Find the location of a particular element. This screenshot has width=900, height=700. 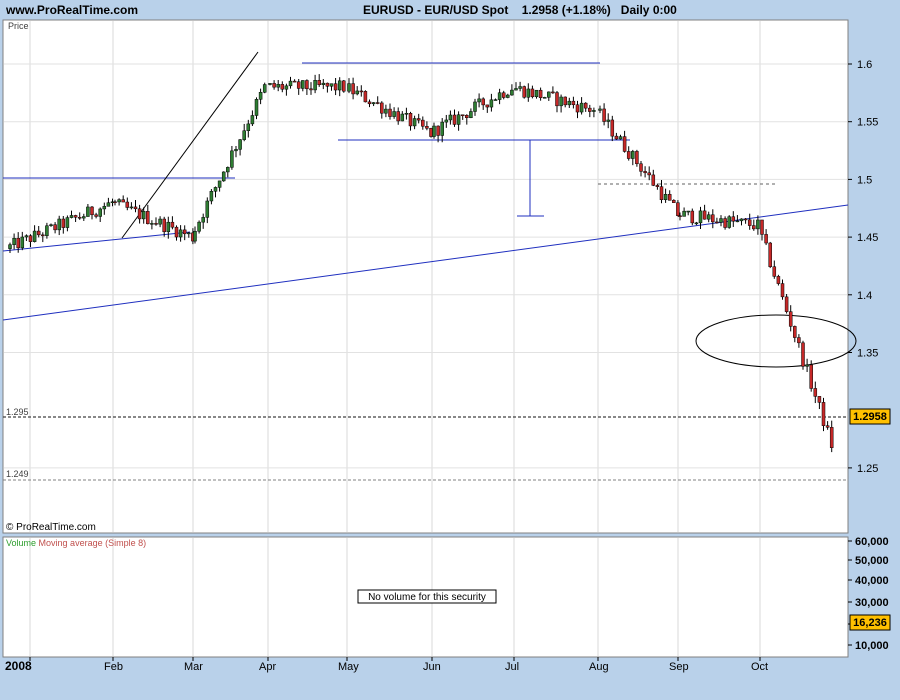

volume-tick-label: 60,000 is located at coordinates (872, 542).